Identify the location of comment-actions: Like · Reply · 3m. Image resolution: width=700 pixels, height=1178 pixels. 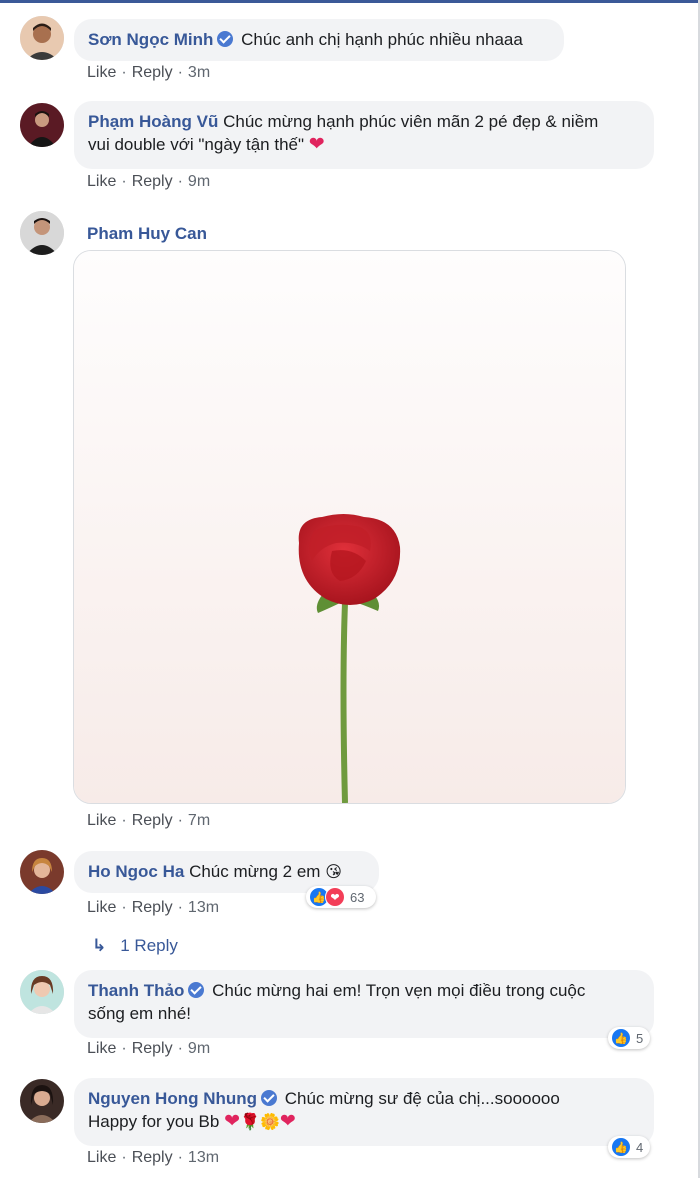
(148, 73).